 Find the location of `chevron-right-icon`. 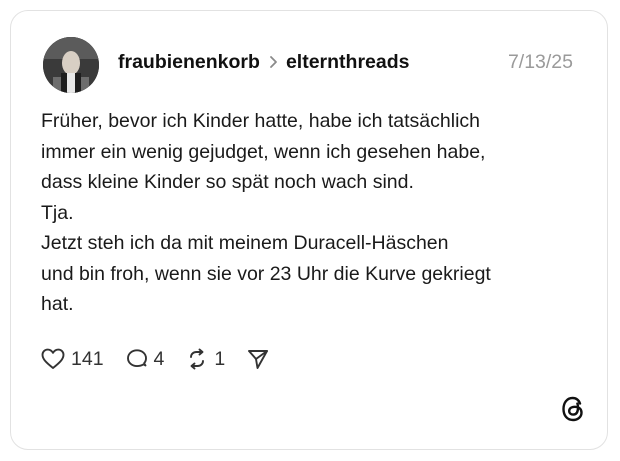

chevron-right-icon is located at coordinates (273, 62).